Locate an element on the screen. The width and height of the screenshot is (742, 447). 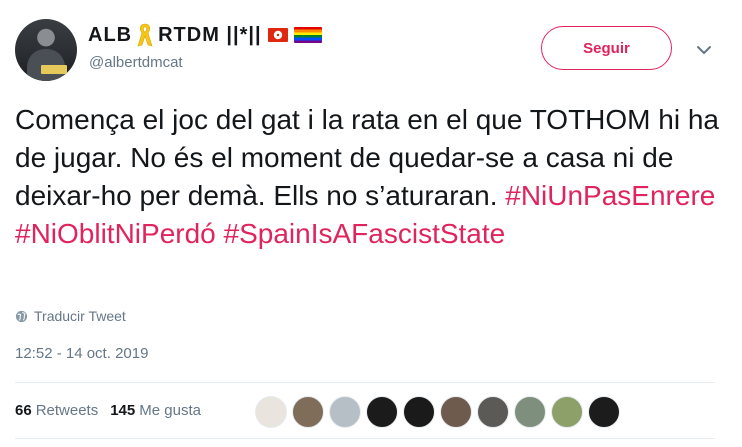
translate-tweet-link: Traducir Tweet is located at coordinates (70, 316).